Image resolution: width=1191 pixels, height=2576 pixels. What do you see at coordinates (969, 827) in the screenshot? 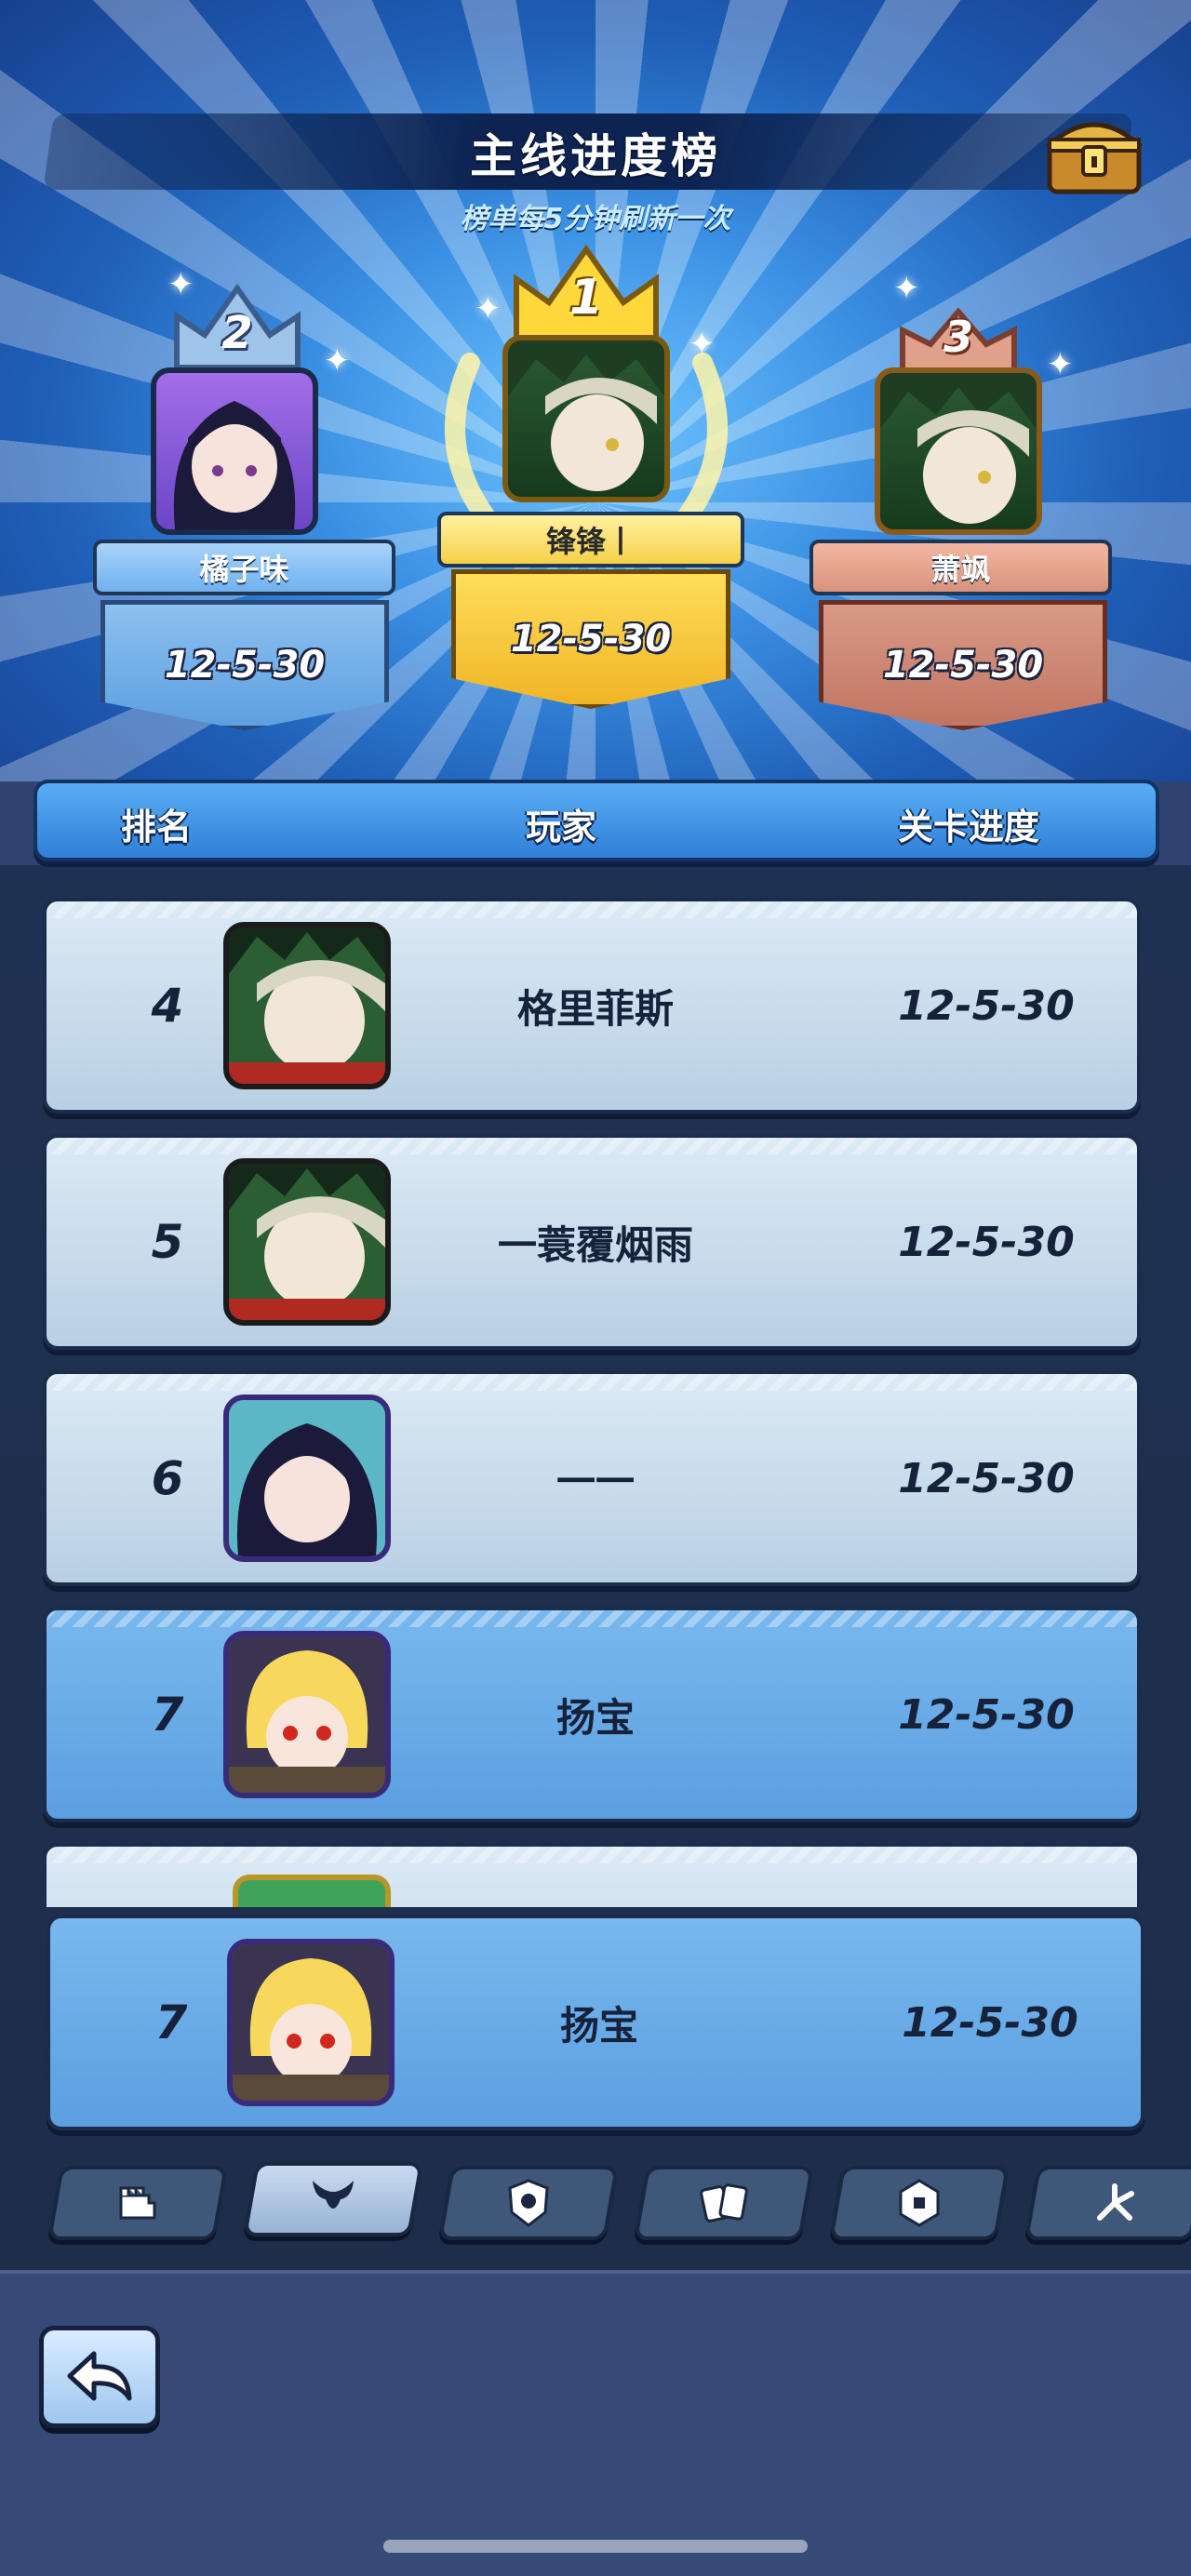
I see `column-header-progress: 关卡进度` at bounding box center [969, 827].